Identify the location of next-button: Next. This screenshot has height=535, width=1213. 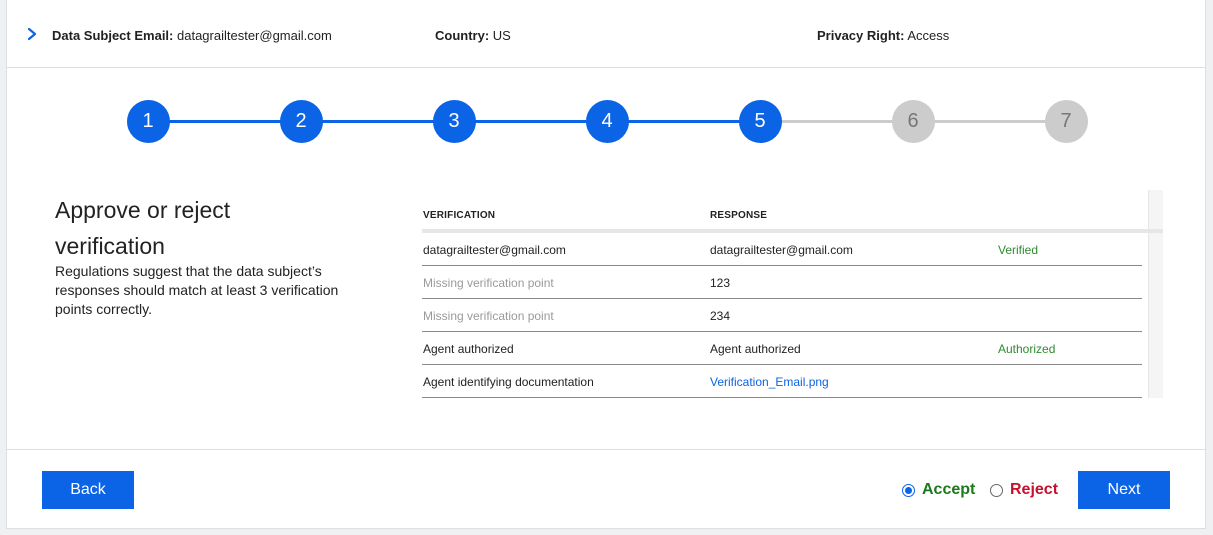
(1124, 490).